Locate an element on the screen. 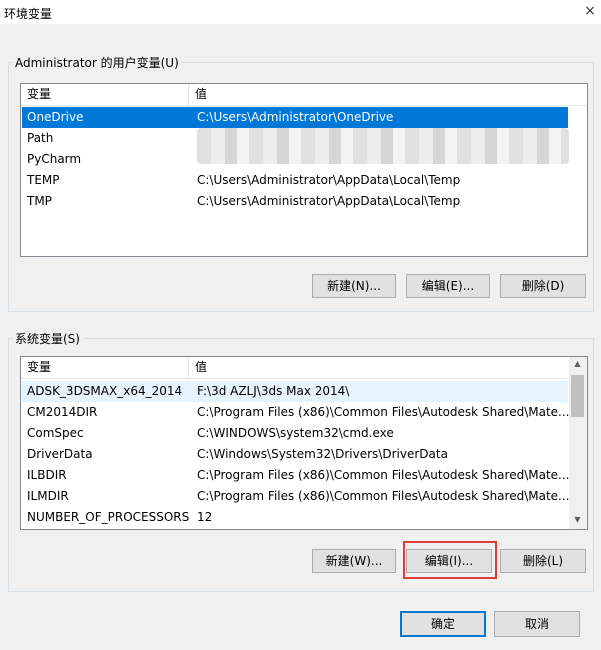 The width and height of the screenshot is (601, 650). row-variable-name: OneDrive is located at coordinates (55, 117).